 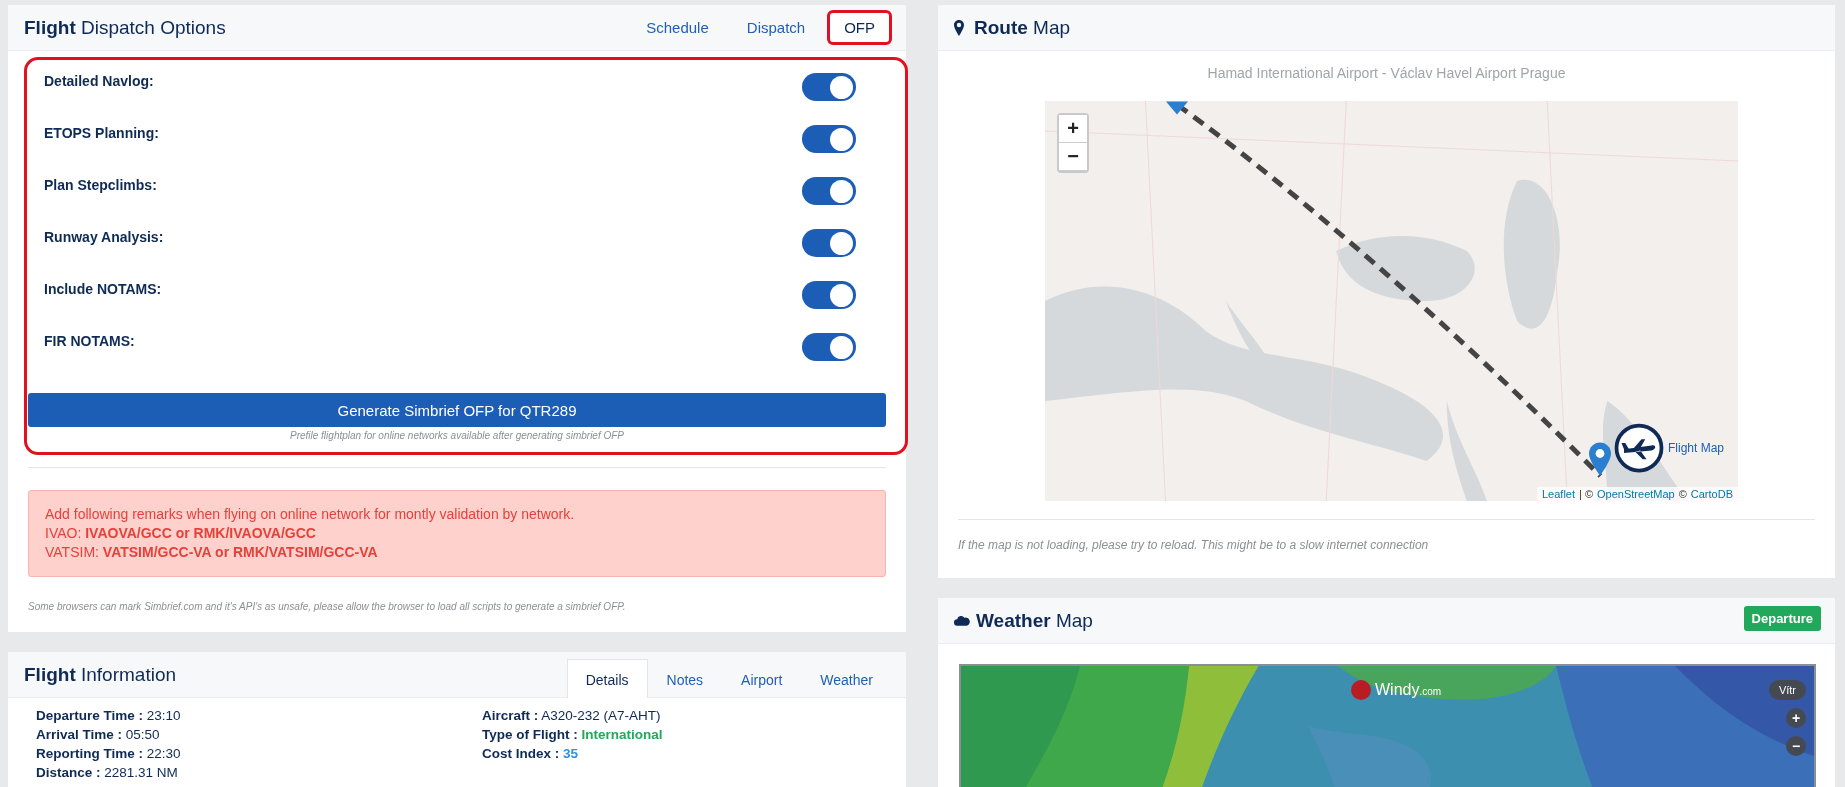 I want to click on panel-title: Weather Map, so click(x=1035, y=620).